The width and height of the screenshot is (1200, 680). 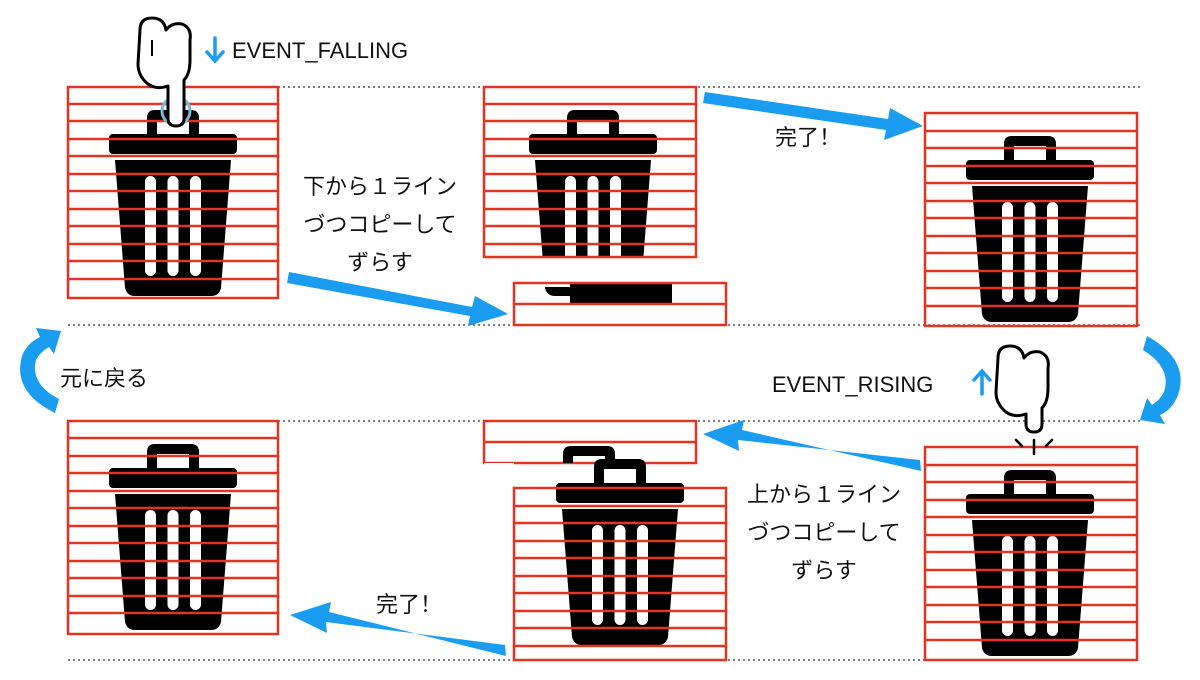 I want to click on done-label-top: 完了！, so click(x=808, y=138).